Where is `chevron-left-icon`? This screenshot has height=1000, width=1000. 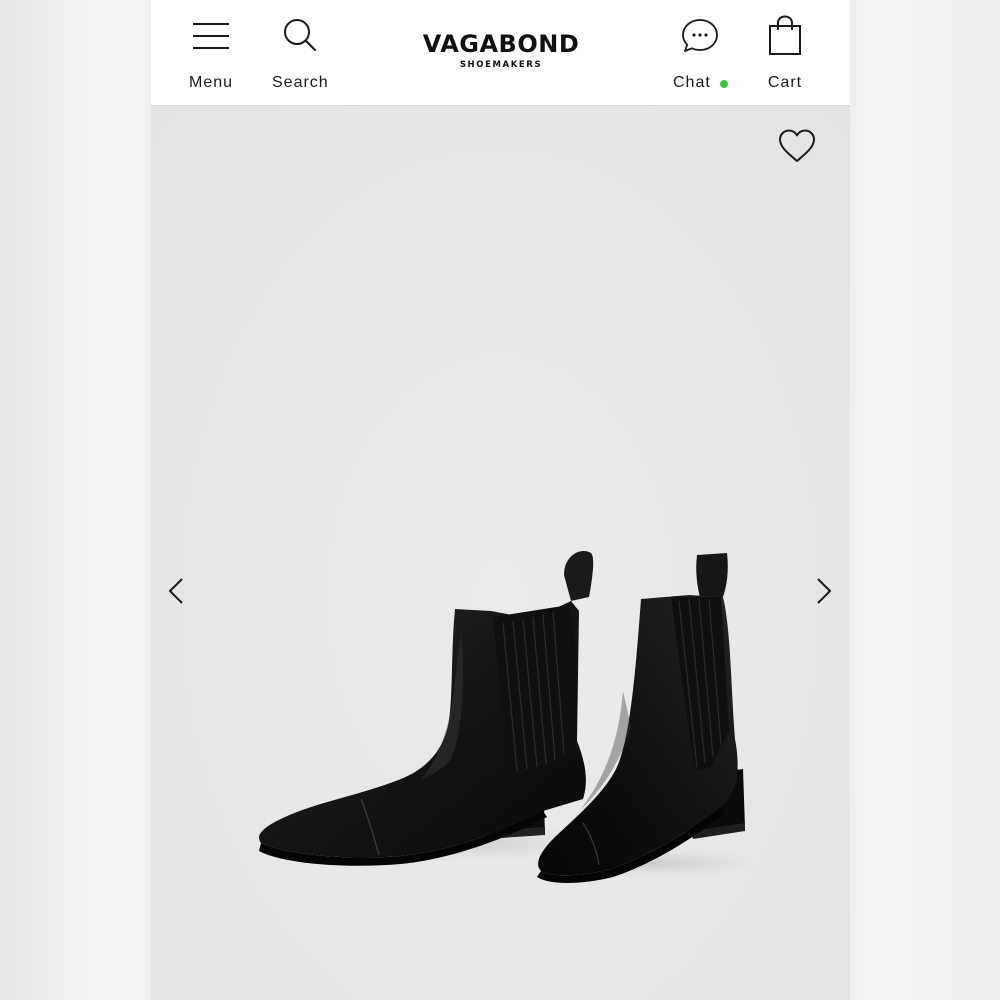 chevron-left-icon is located at coordinates (175, 591).